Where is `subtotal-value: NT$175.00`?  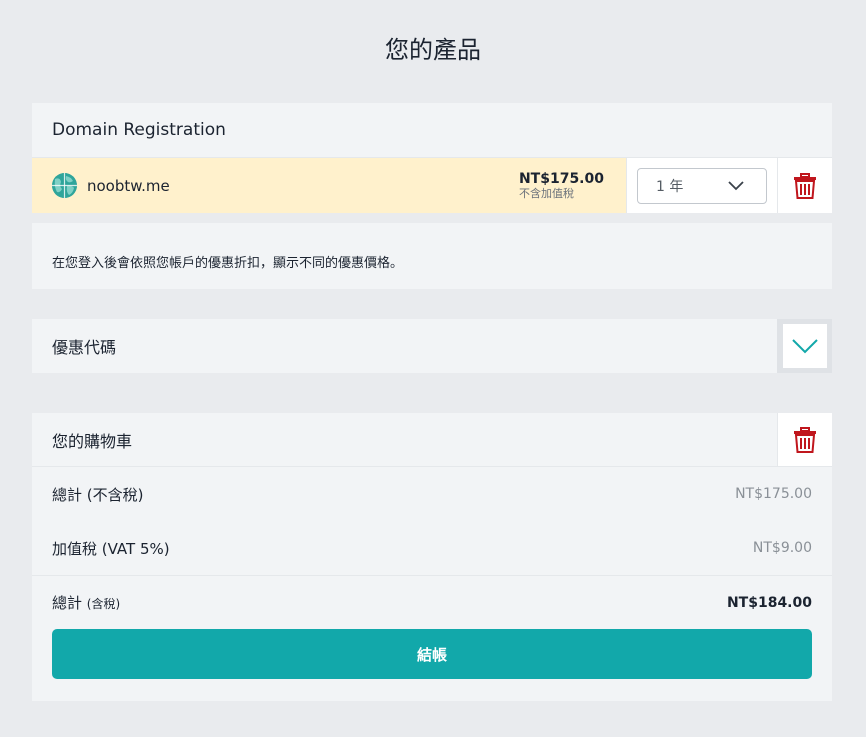
subtotal-value: NT$175.00 is located at coordinates (773, 494).